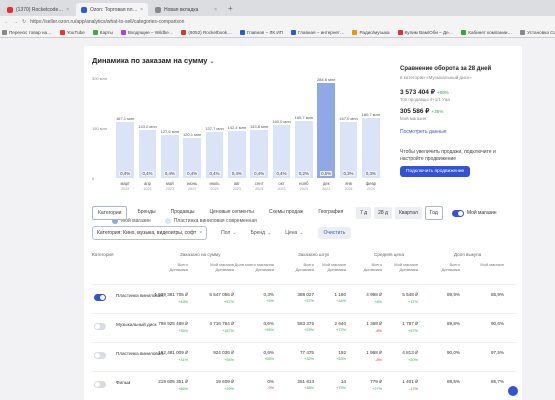 The image size is (555, 400). I want to click on bar-value-label: 180,7 млн, so click(371, 114).